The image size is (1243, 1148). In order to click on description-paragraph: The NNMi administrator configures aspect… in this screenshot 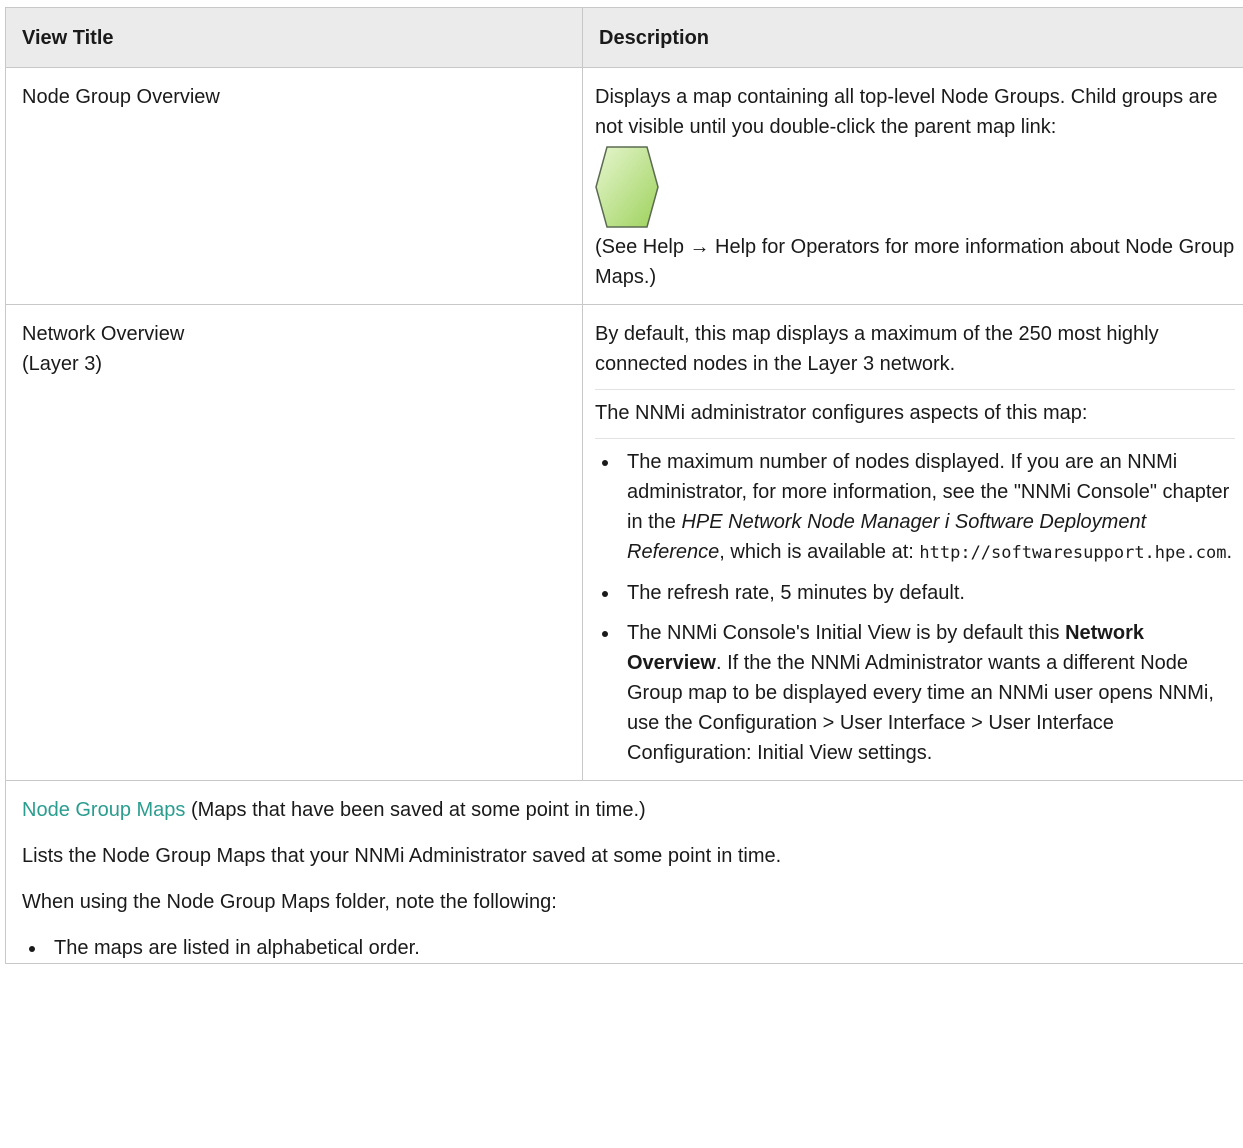, I will do `click(915, 408)`.